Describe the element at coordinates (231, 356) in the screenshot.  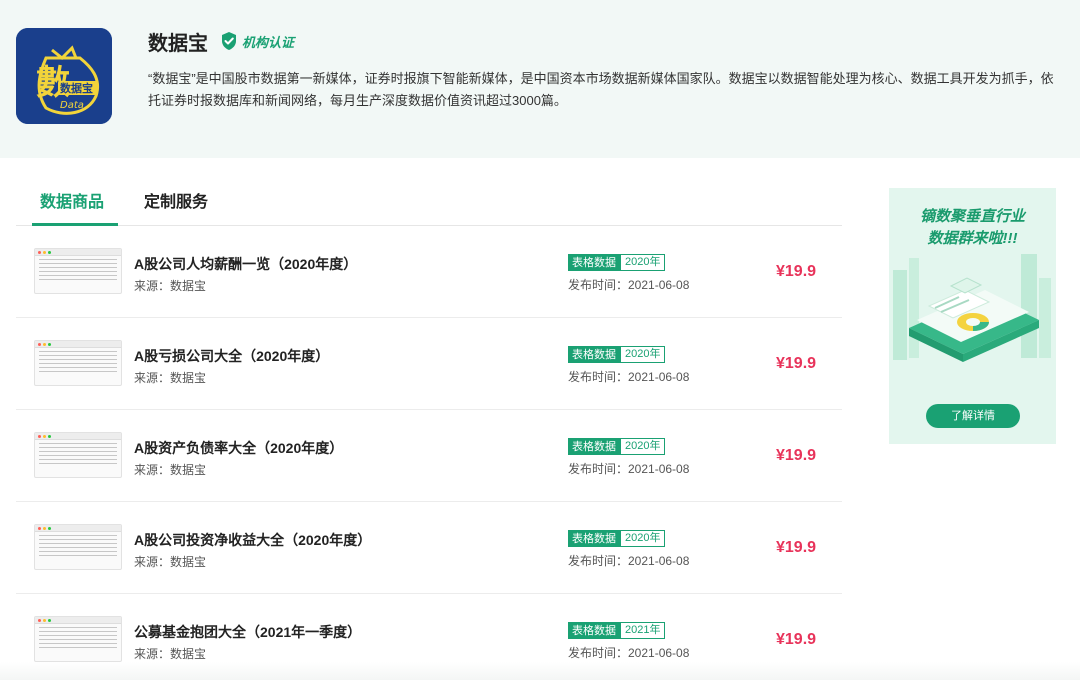
I see `product-name: A股亏损公司大全（2020年度）` at that location.